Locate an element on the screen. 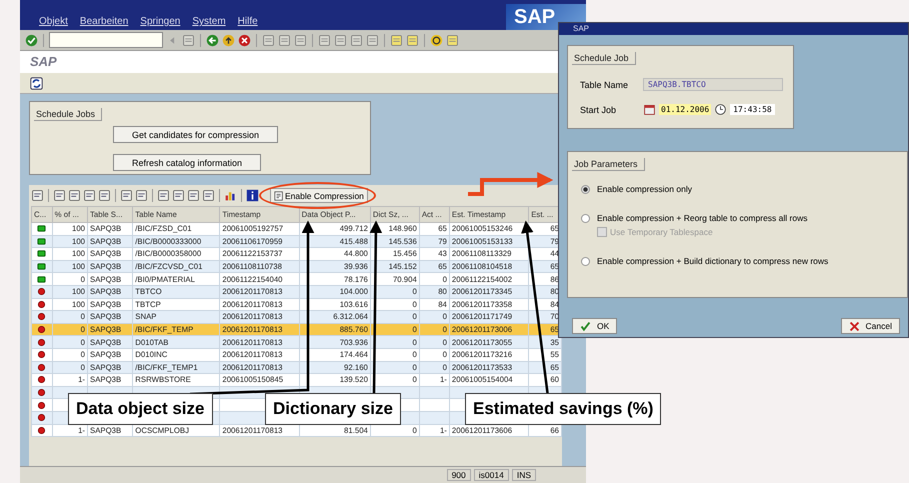 Image resolution: width=909 pixels, height=483 pixels. calendar-icon is located at coordinates (649, 109).